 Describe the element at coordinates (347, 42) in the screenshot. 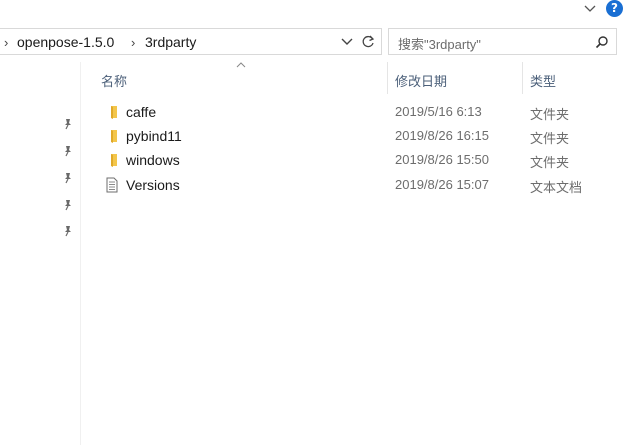

I see `address-history-dropdown-icon` at that location.